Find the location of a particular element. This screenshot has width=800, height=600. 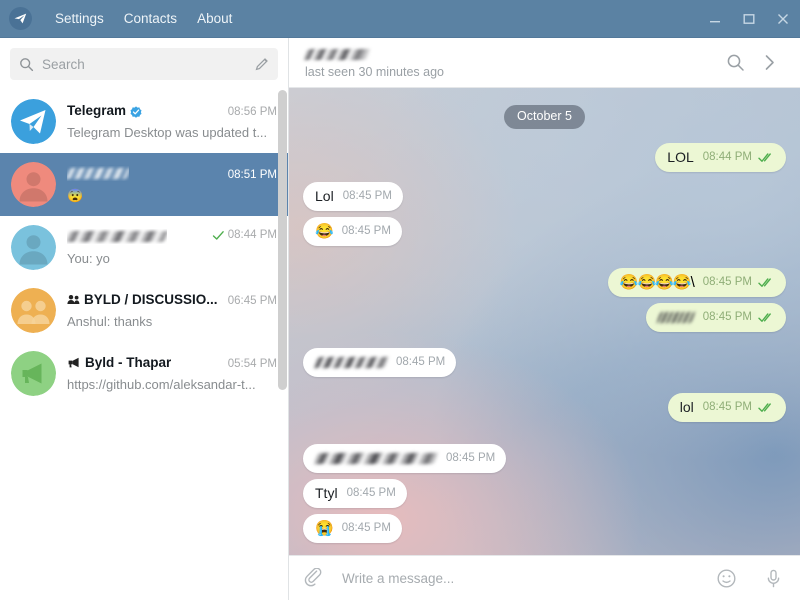

incoming-message-bubble: Lol 08:45 PM is located at coordinates (353, 196).